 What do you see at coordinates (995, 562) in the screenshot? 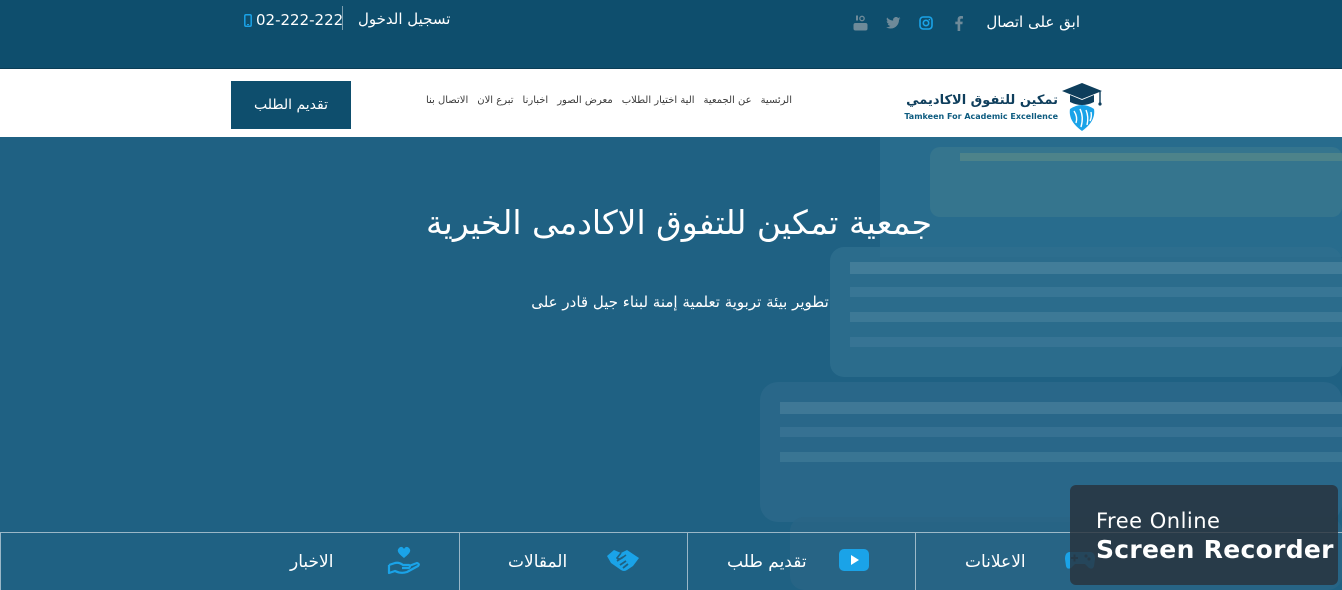
I see `feature-label-announcements: الاعلانات` at bounding box center [995, 562].